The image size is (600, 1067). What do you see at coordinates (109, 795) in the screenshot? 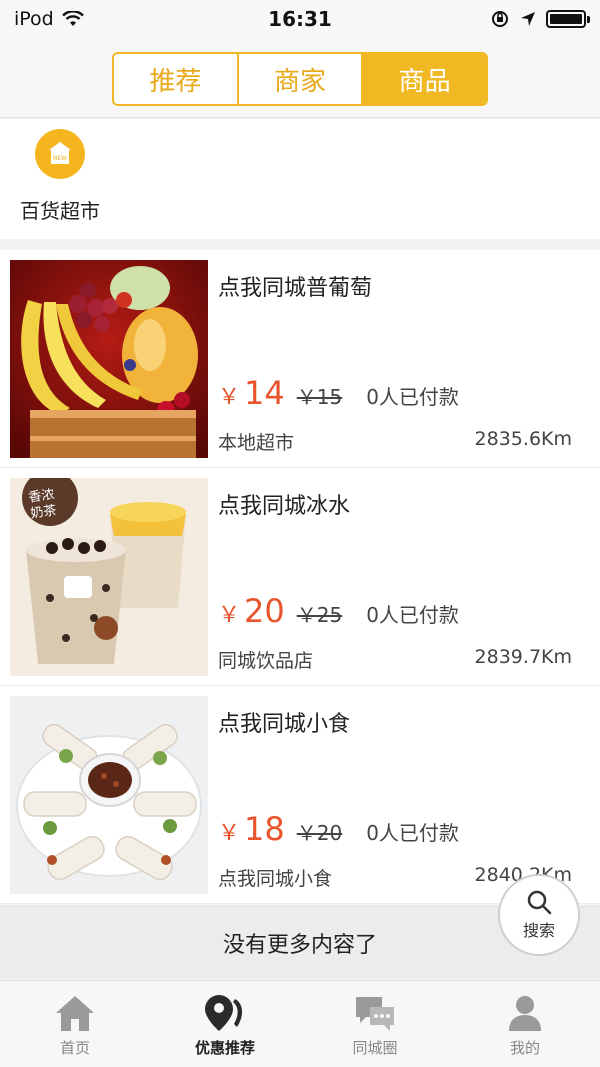
I see `product-image-spring-rolls` at bounding box center [109, 795].